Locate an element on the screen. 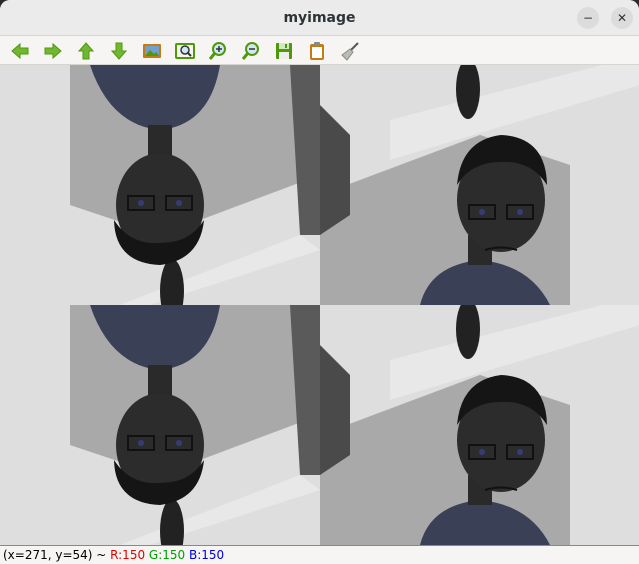  arrow-up-icon is located at coordinates (86, 51).